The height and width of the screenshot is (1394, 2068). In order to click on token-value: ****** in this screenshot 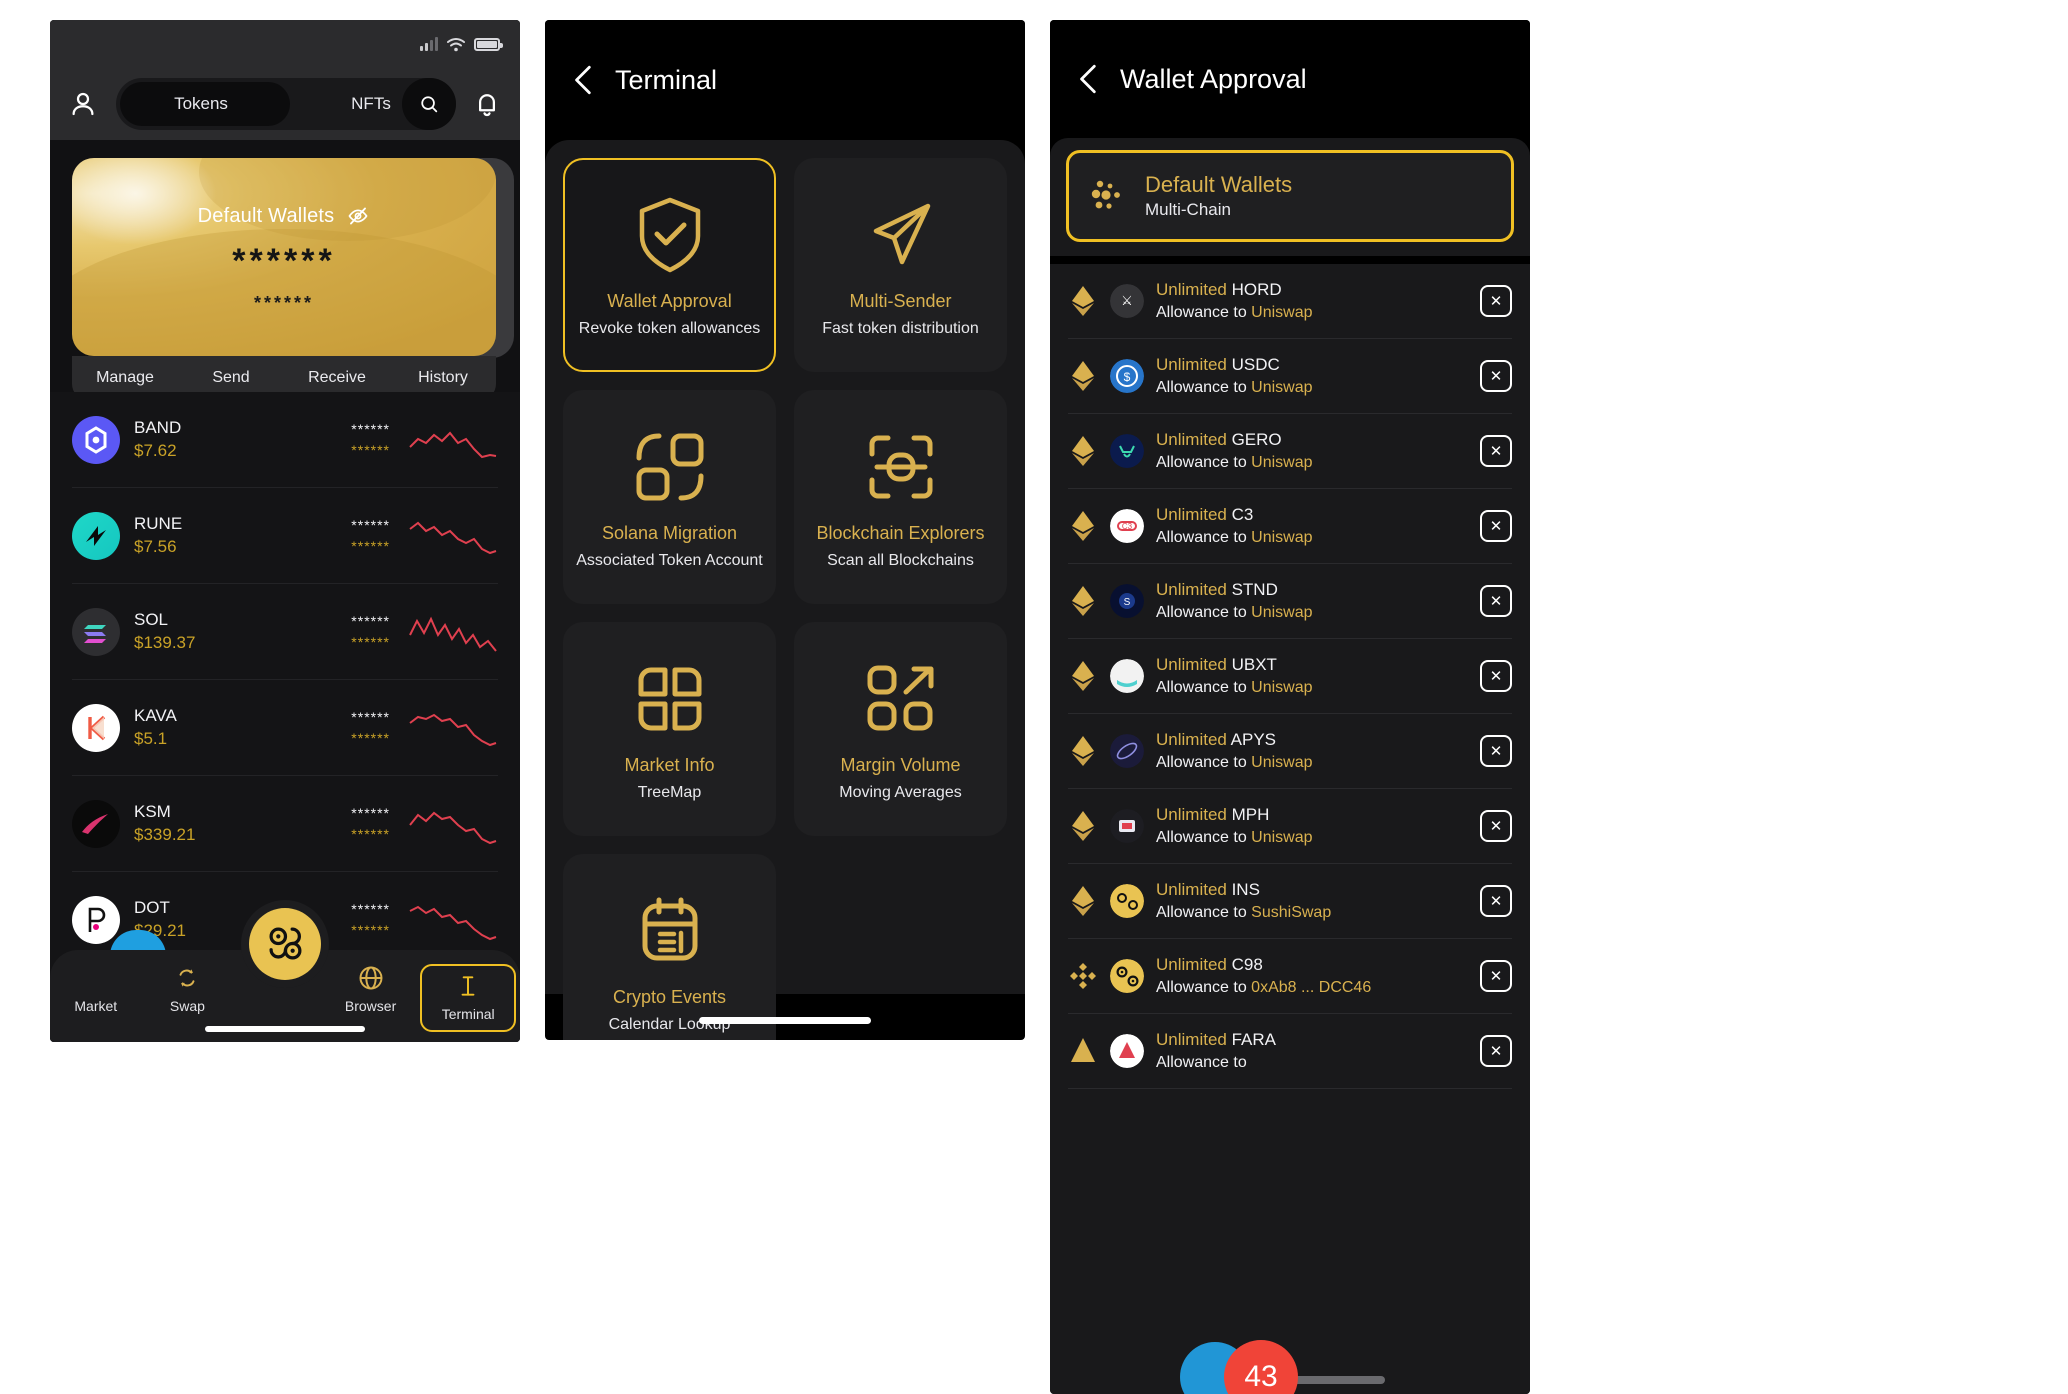, I will do `click(370, 620)`.